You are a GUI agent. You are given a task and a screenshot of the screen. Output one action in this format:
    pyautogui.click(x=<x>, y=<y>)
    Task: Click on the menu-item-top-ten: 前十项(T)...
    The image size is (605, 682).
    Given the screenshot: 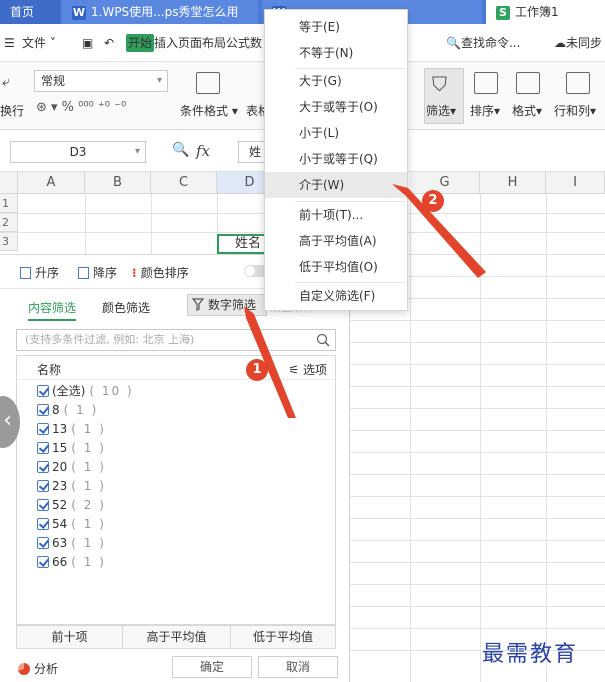 What is the action you would take?
    pyautogui.click(x=336, y=215)
    